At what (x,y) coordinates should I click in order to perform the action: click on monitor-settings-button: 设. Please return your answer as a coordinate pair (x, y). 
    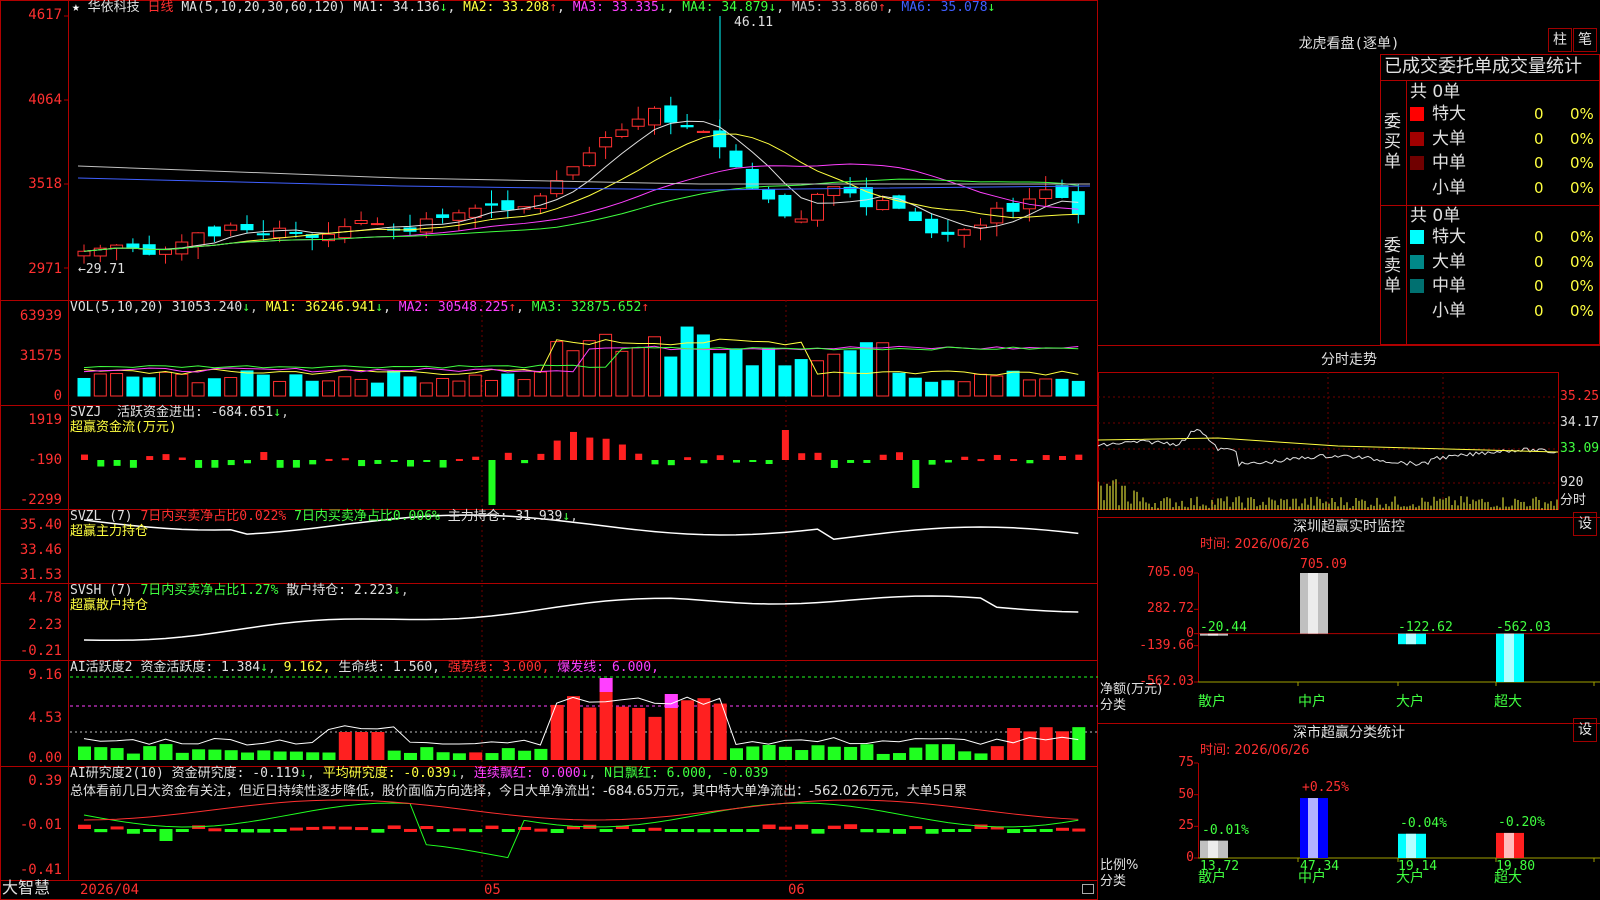
    Looking at the image, I should click on (1585, 524).